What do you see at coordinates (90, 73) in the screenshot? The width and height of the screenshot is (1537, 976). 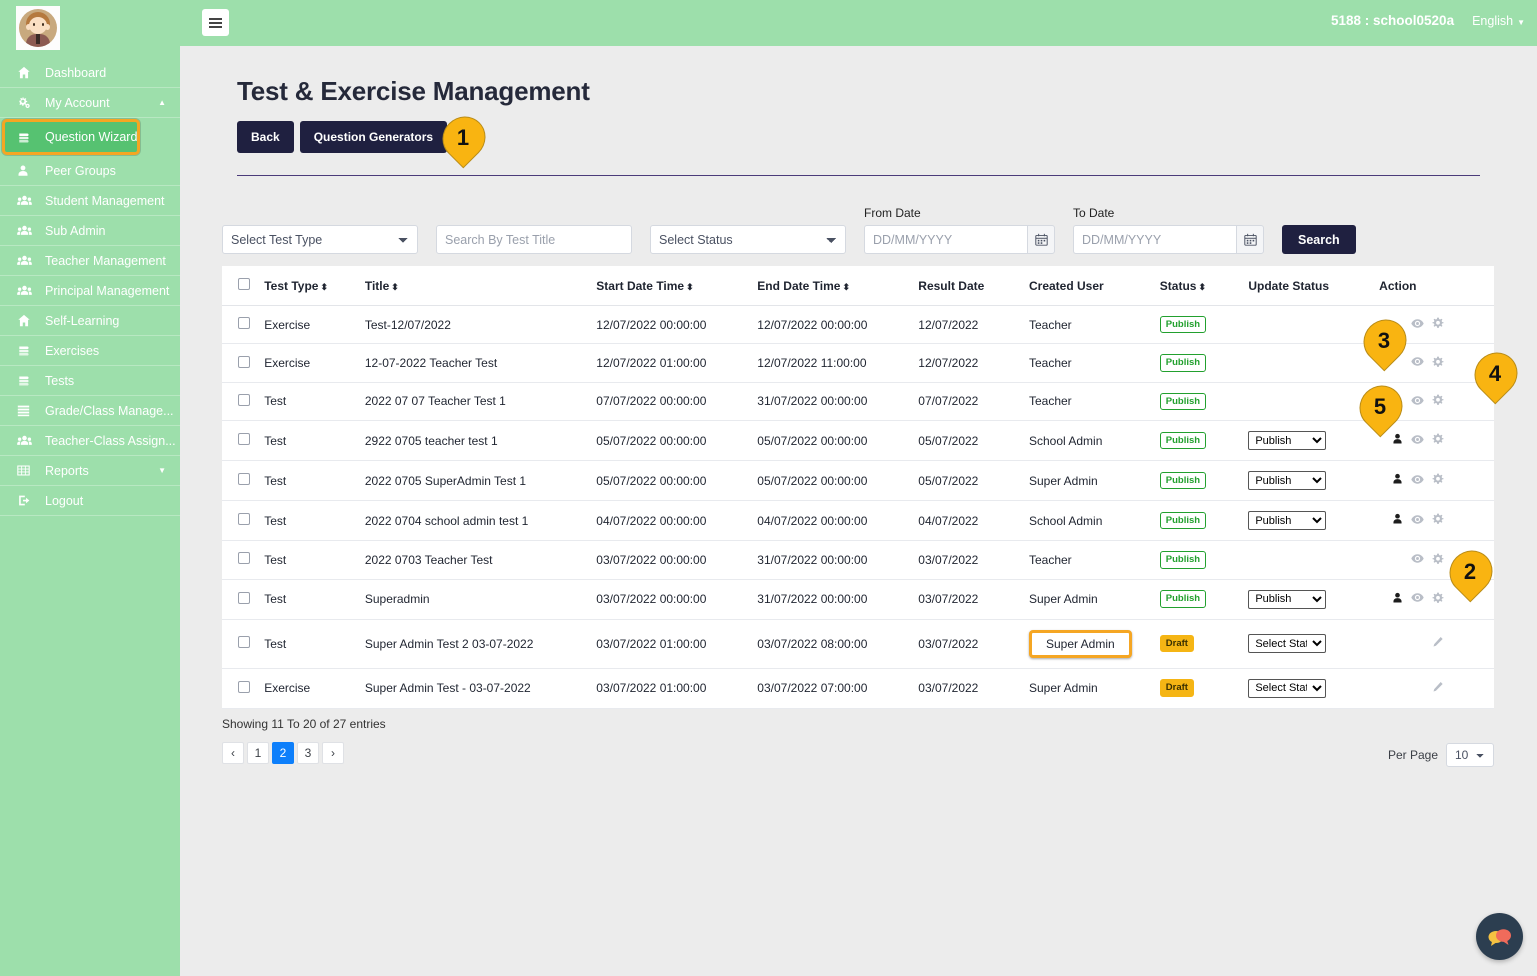 I see `sidebar-item-dashboard: Dashboard` at bounding box center [90, 73].